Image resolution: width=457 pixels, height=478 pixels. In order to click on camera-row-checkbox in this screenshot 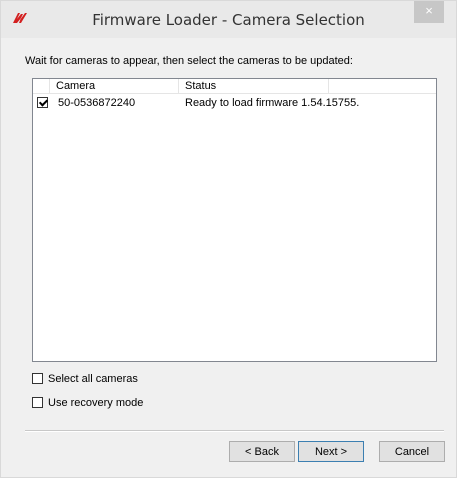, I will do `click(42, 102)`.